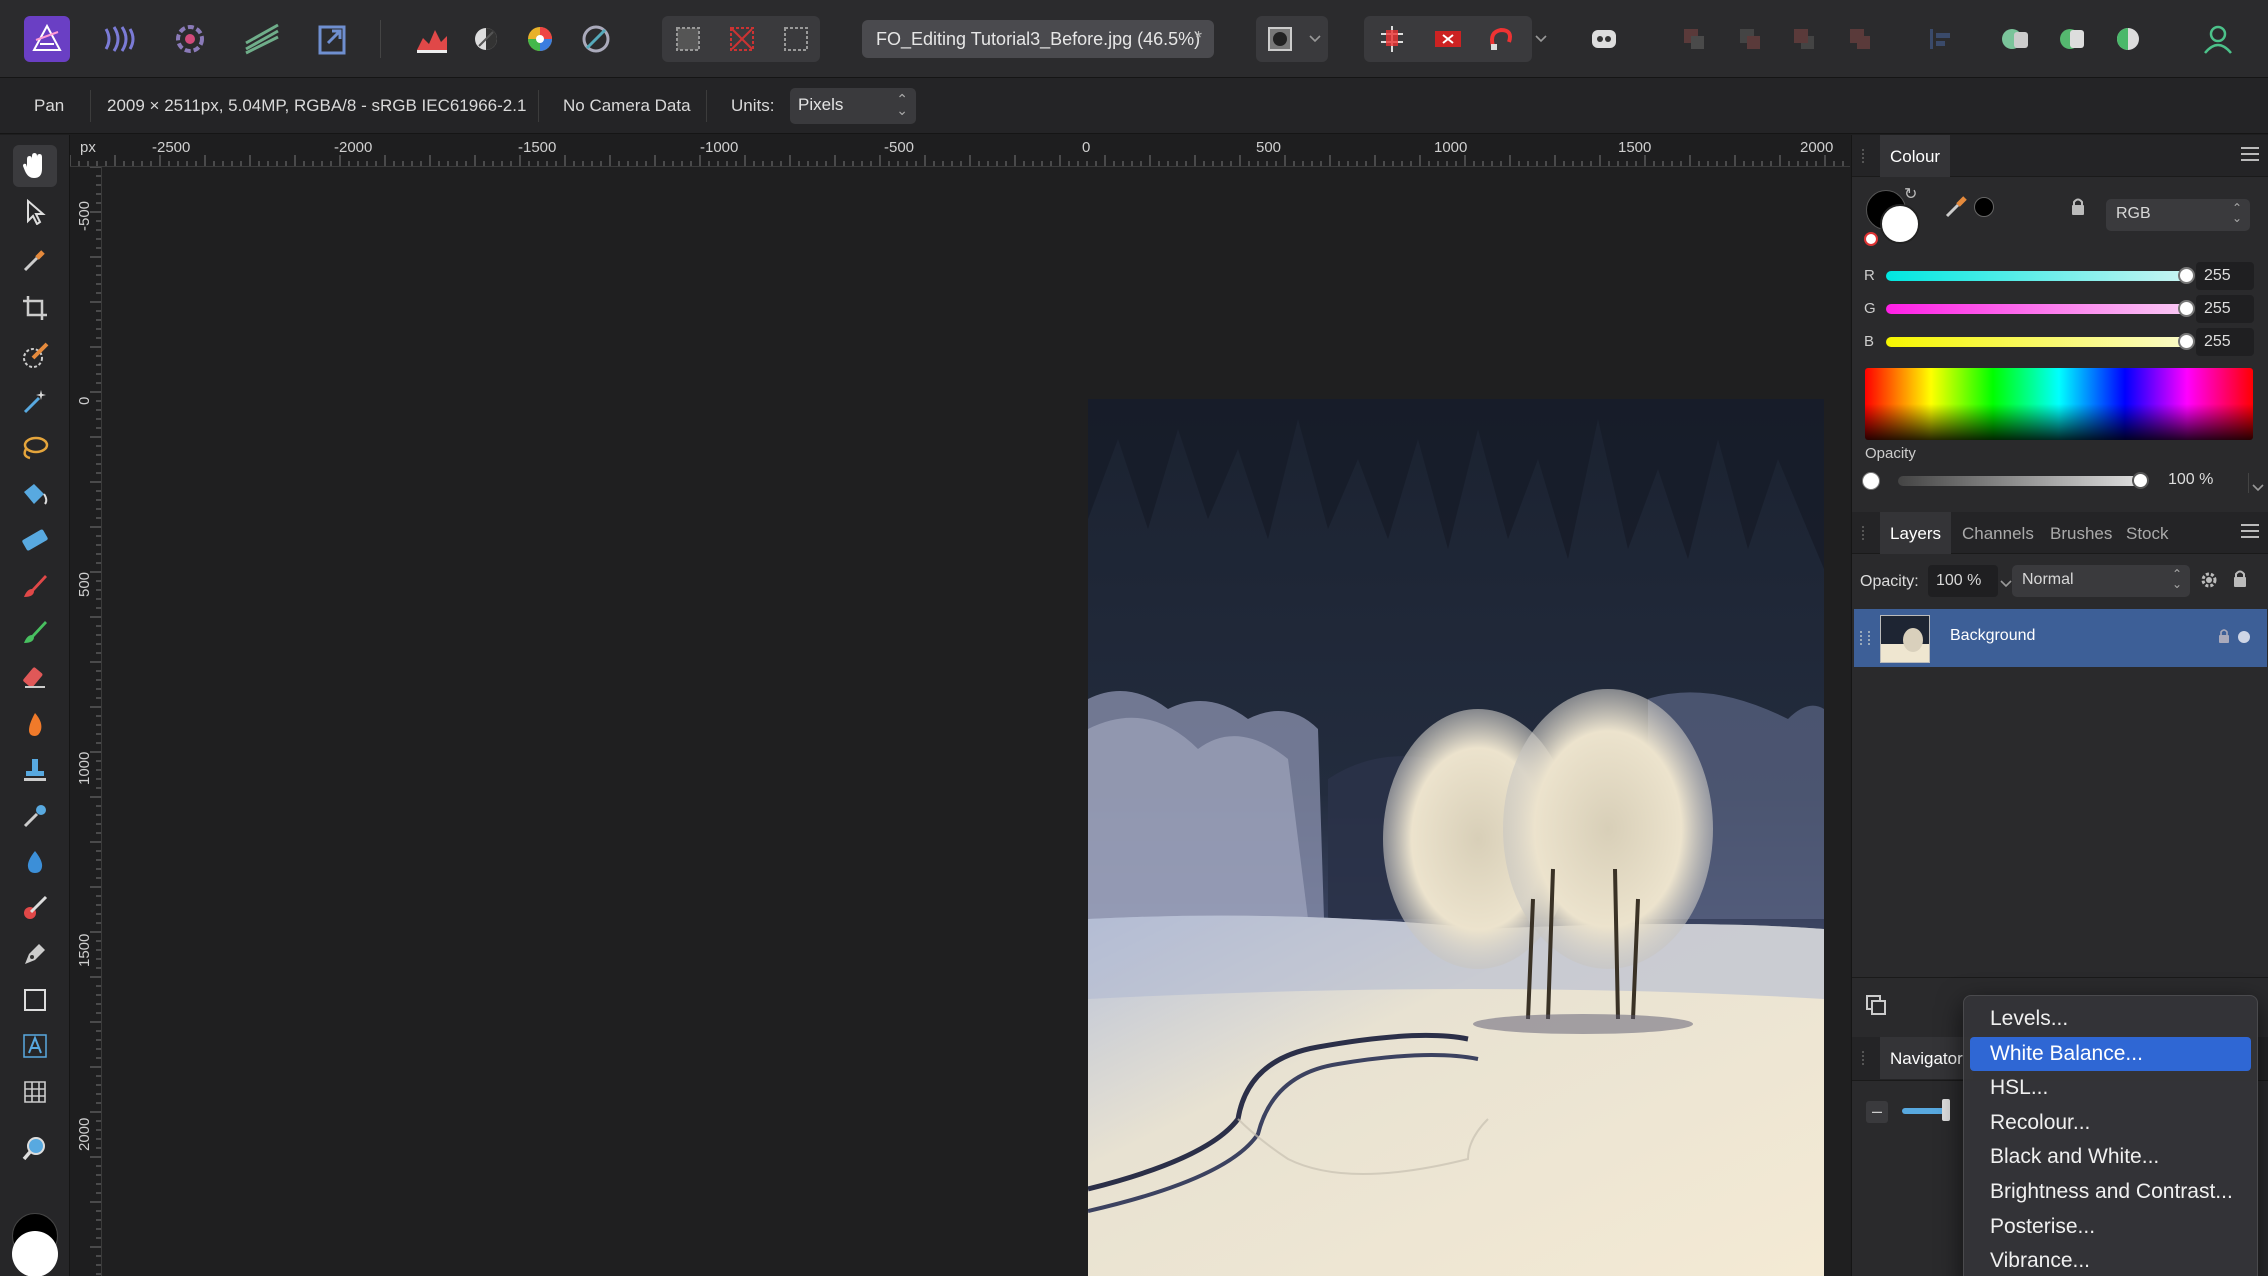 Image resolution: width=2268 pixels, height=1276 pixels. What do you see at coordinates (2203, 483) in the screenshot?
I see `opacity-value-field: 100 %` at bounding box center [2203, 483].